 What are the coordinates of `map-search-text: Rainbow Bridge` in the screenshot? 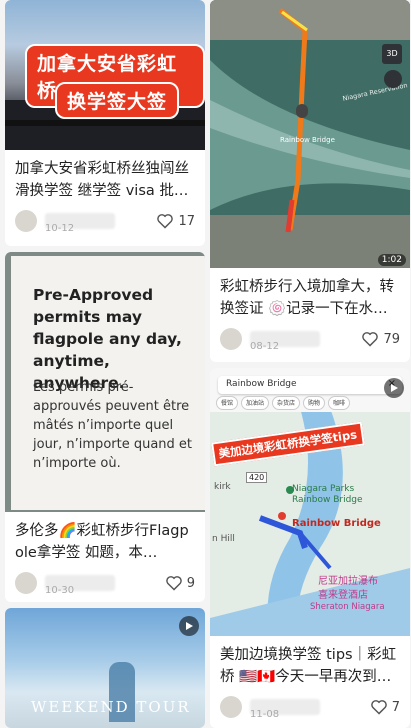 It's located at (261, 384).